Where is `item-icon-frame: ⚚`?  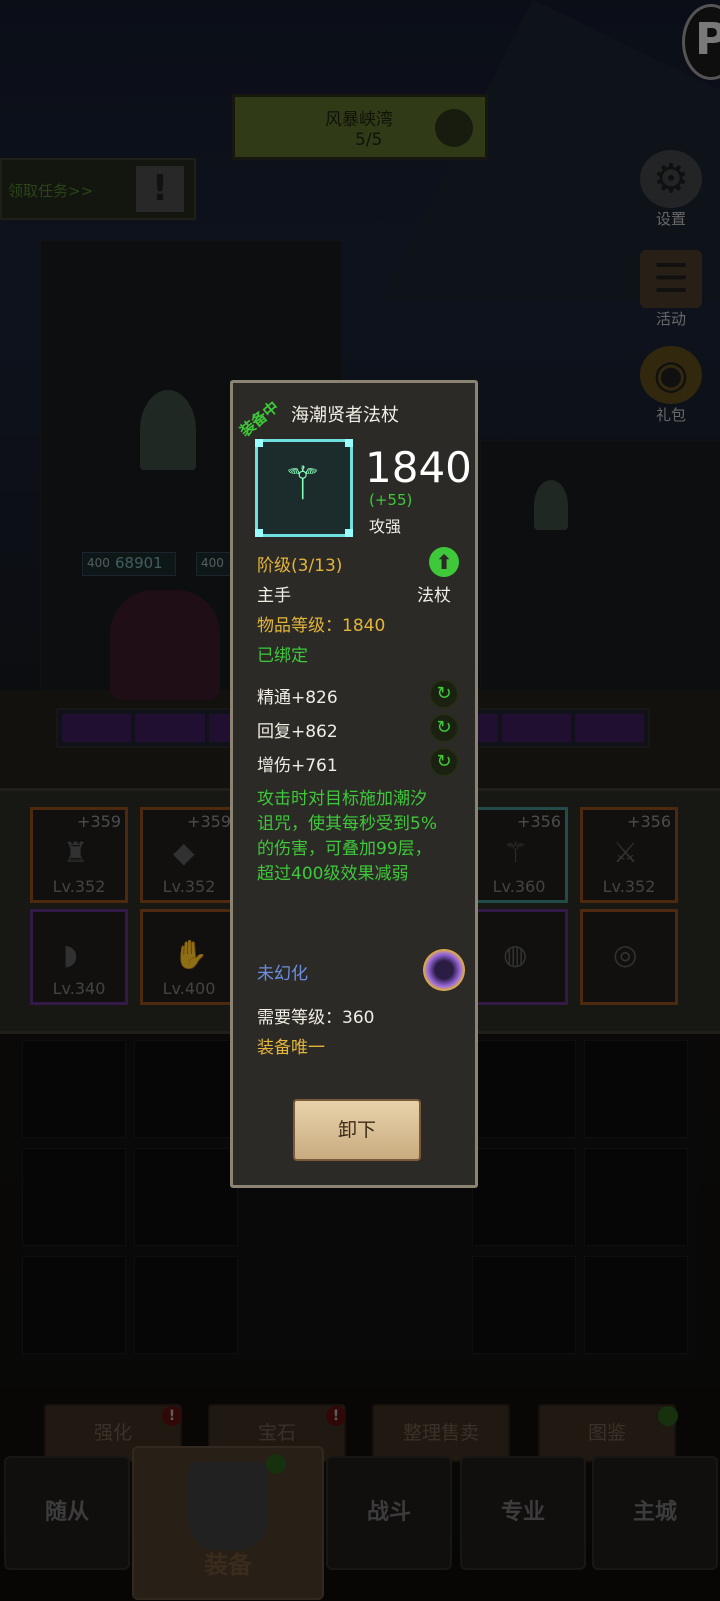
item-icon-frame: ⚚ is located at coordinates (304, 488).